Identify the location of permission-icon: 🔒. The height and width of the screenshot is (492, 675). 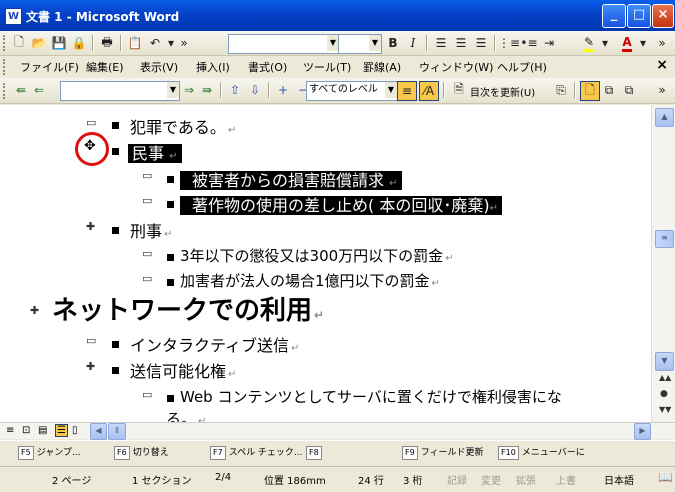
(79, 43).